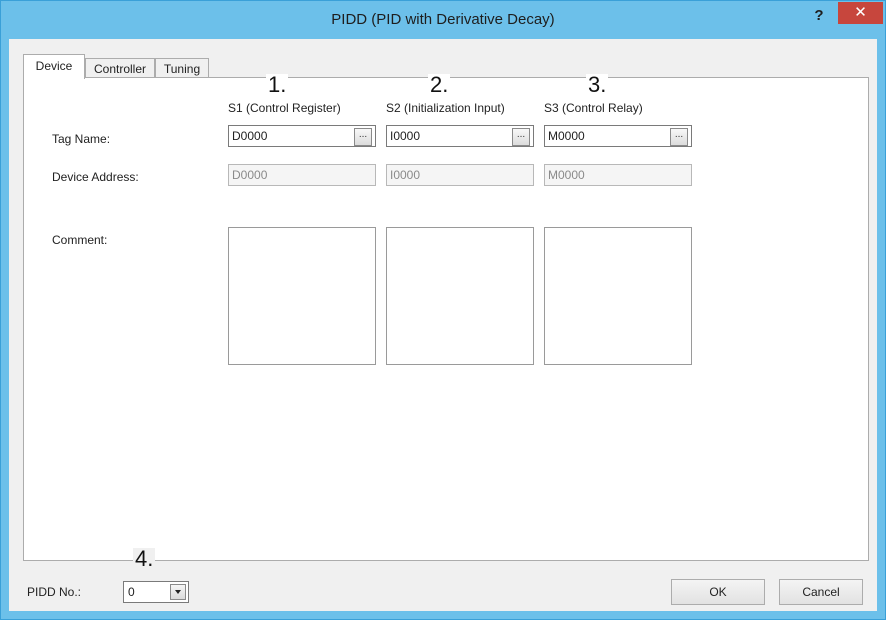 This screenshot has width=886, height=620. I want to click on callout-marker-3: 3., so click(597, 84).